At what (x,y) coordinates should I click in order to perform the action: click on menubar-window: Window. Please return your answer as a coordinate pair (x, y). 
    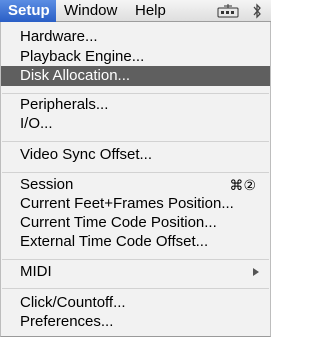
    Looking at the image, I should click on (90, 11).